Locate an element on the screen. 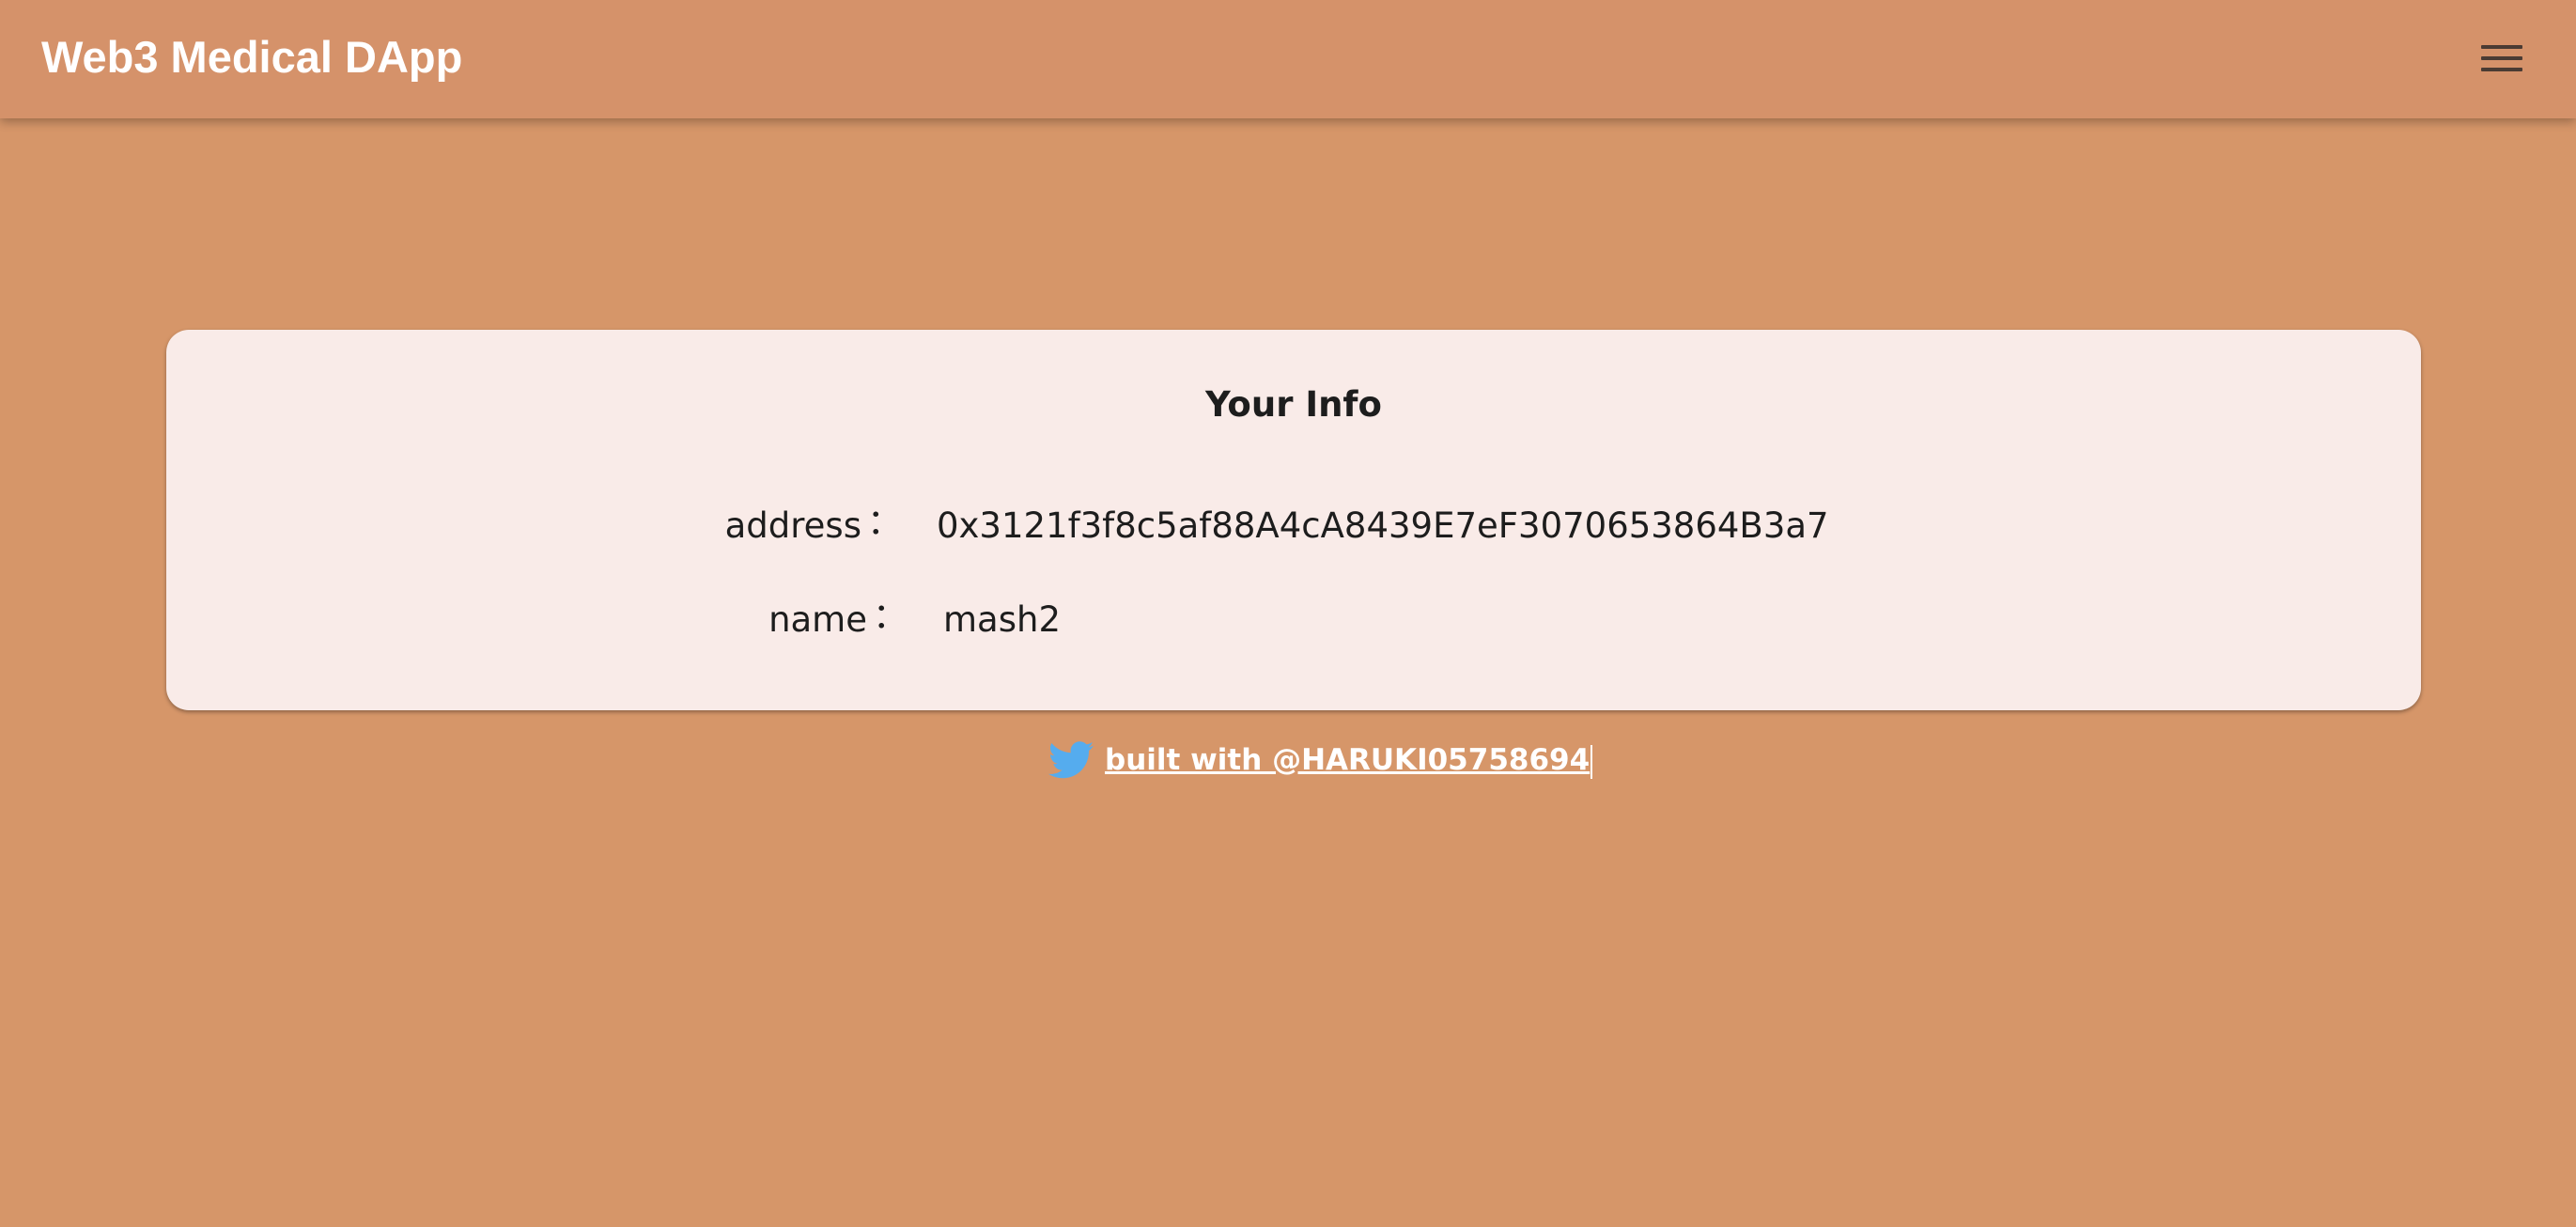  menu-icon-bar-bottom is located at coordinates (2501, 69).